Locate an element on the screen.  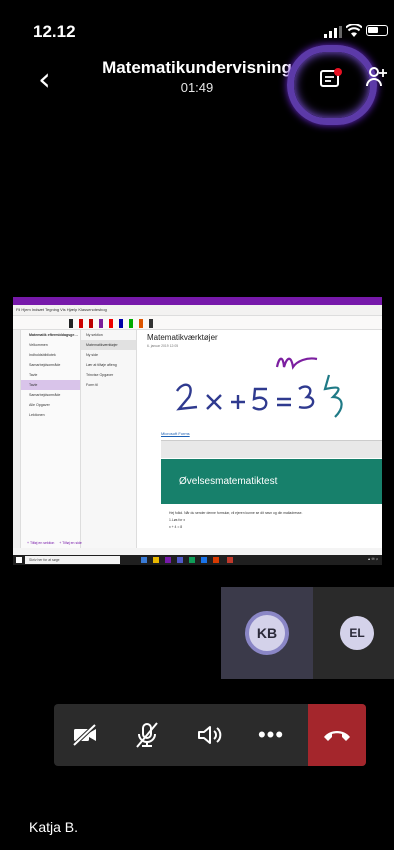
signal-icon is located at coordinates (333, 32).